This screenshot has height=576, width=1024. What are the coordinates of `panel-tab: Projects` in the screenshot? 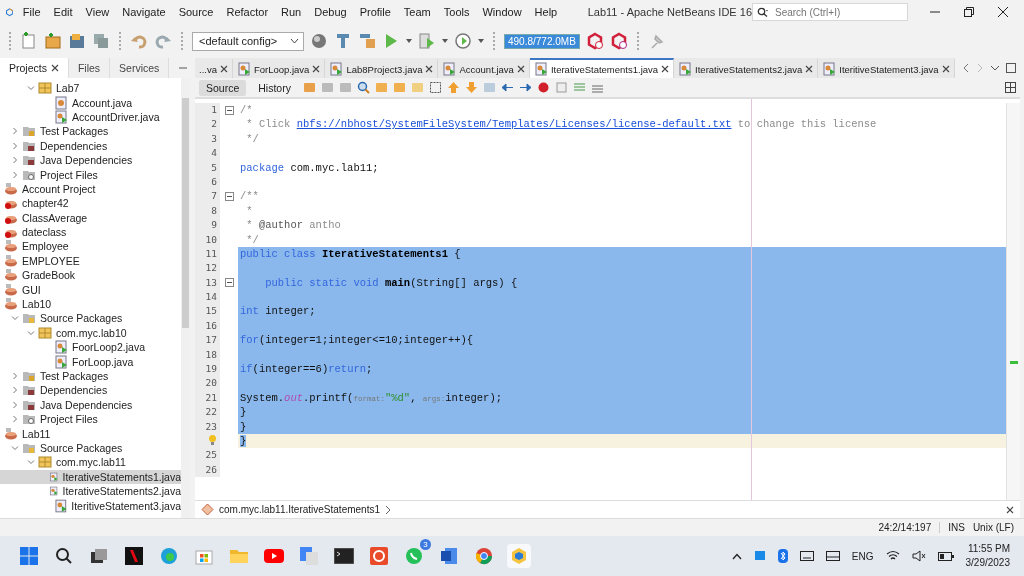 It's located at (34, 68).